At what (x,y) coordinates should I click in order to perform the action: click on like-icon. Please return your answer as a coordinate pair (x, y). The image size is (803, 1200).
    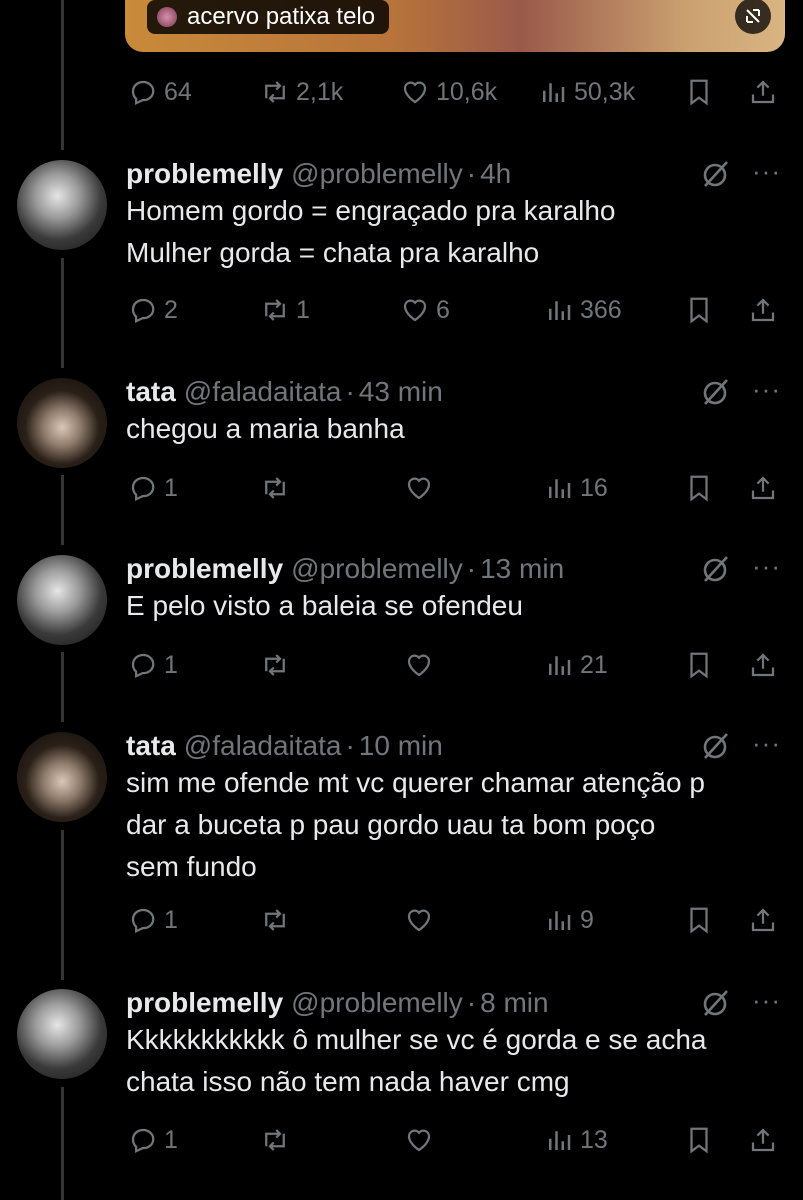
    Looking at the image, I should click on (419, 920).